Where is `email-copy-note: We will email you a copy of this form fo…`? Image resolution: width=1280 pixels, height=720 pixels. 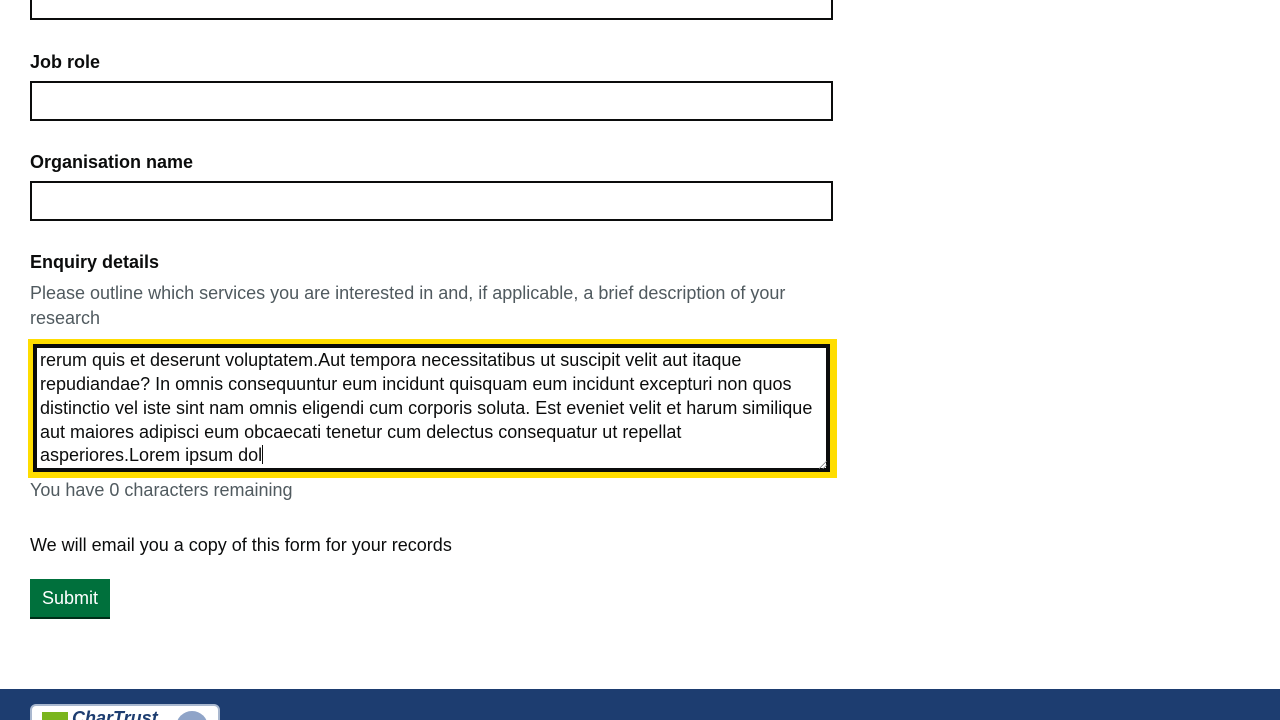
email-copy-note: We will email you a copy of this form fo… is located at coordinates (241, 545).